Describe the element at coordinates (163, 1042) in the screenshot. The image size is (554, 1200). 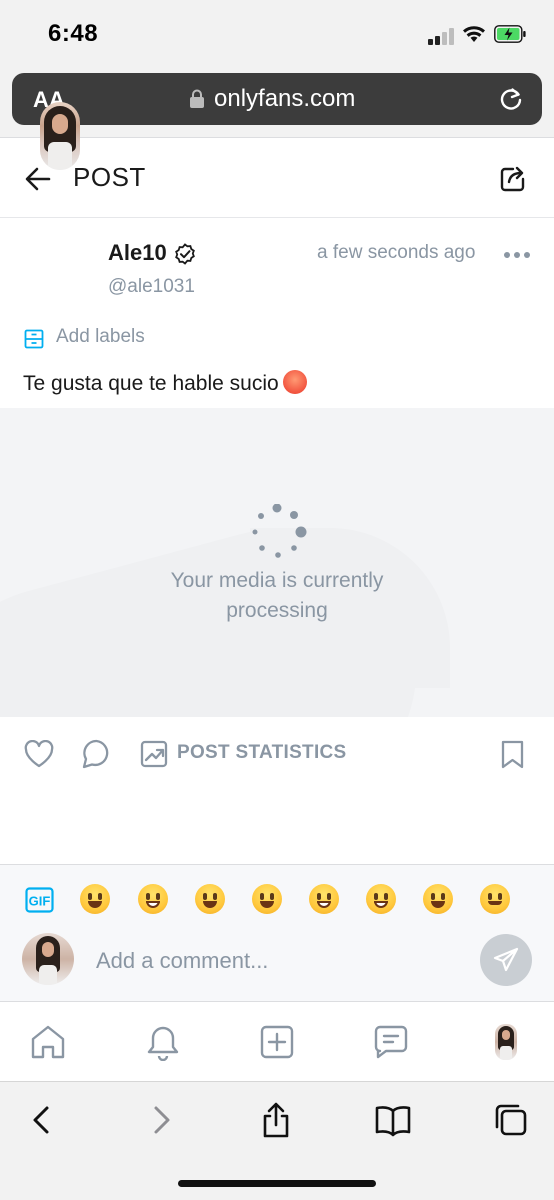
I see `notifications-bell-icon` at that location.